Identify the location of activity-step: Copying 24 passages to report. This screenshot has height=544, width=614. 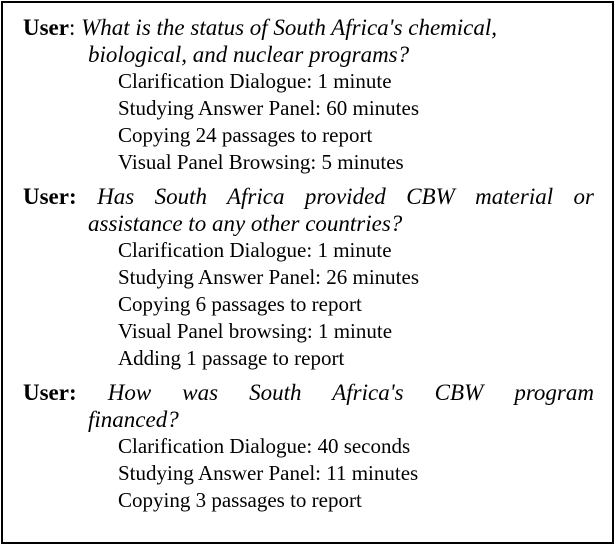
(245, 135).